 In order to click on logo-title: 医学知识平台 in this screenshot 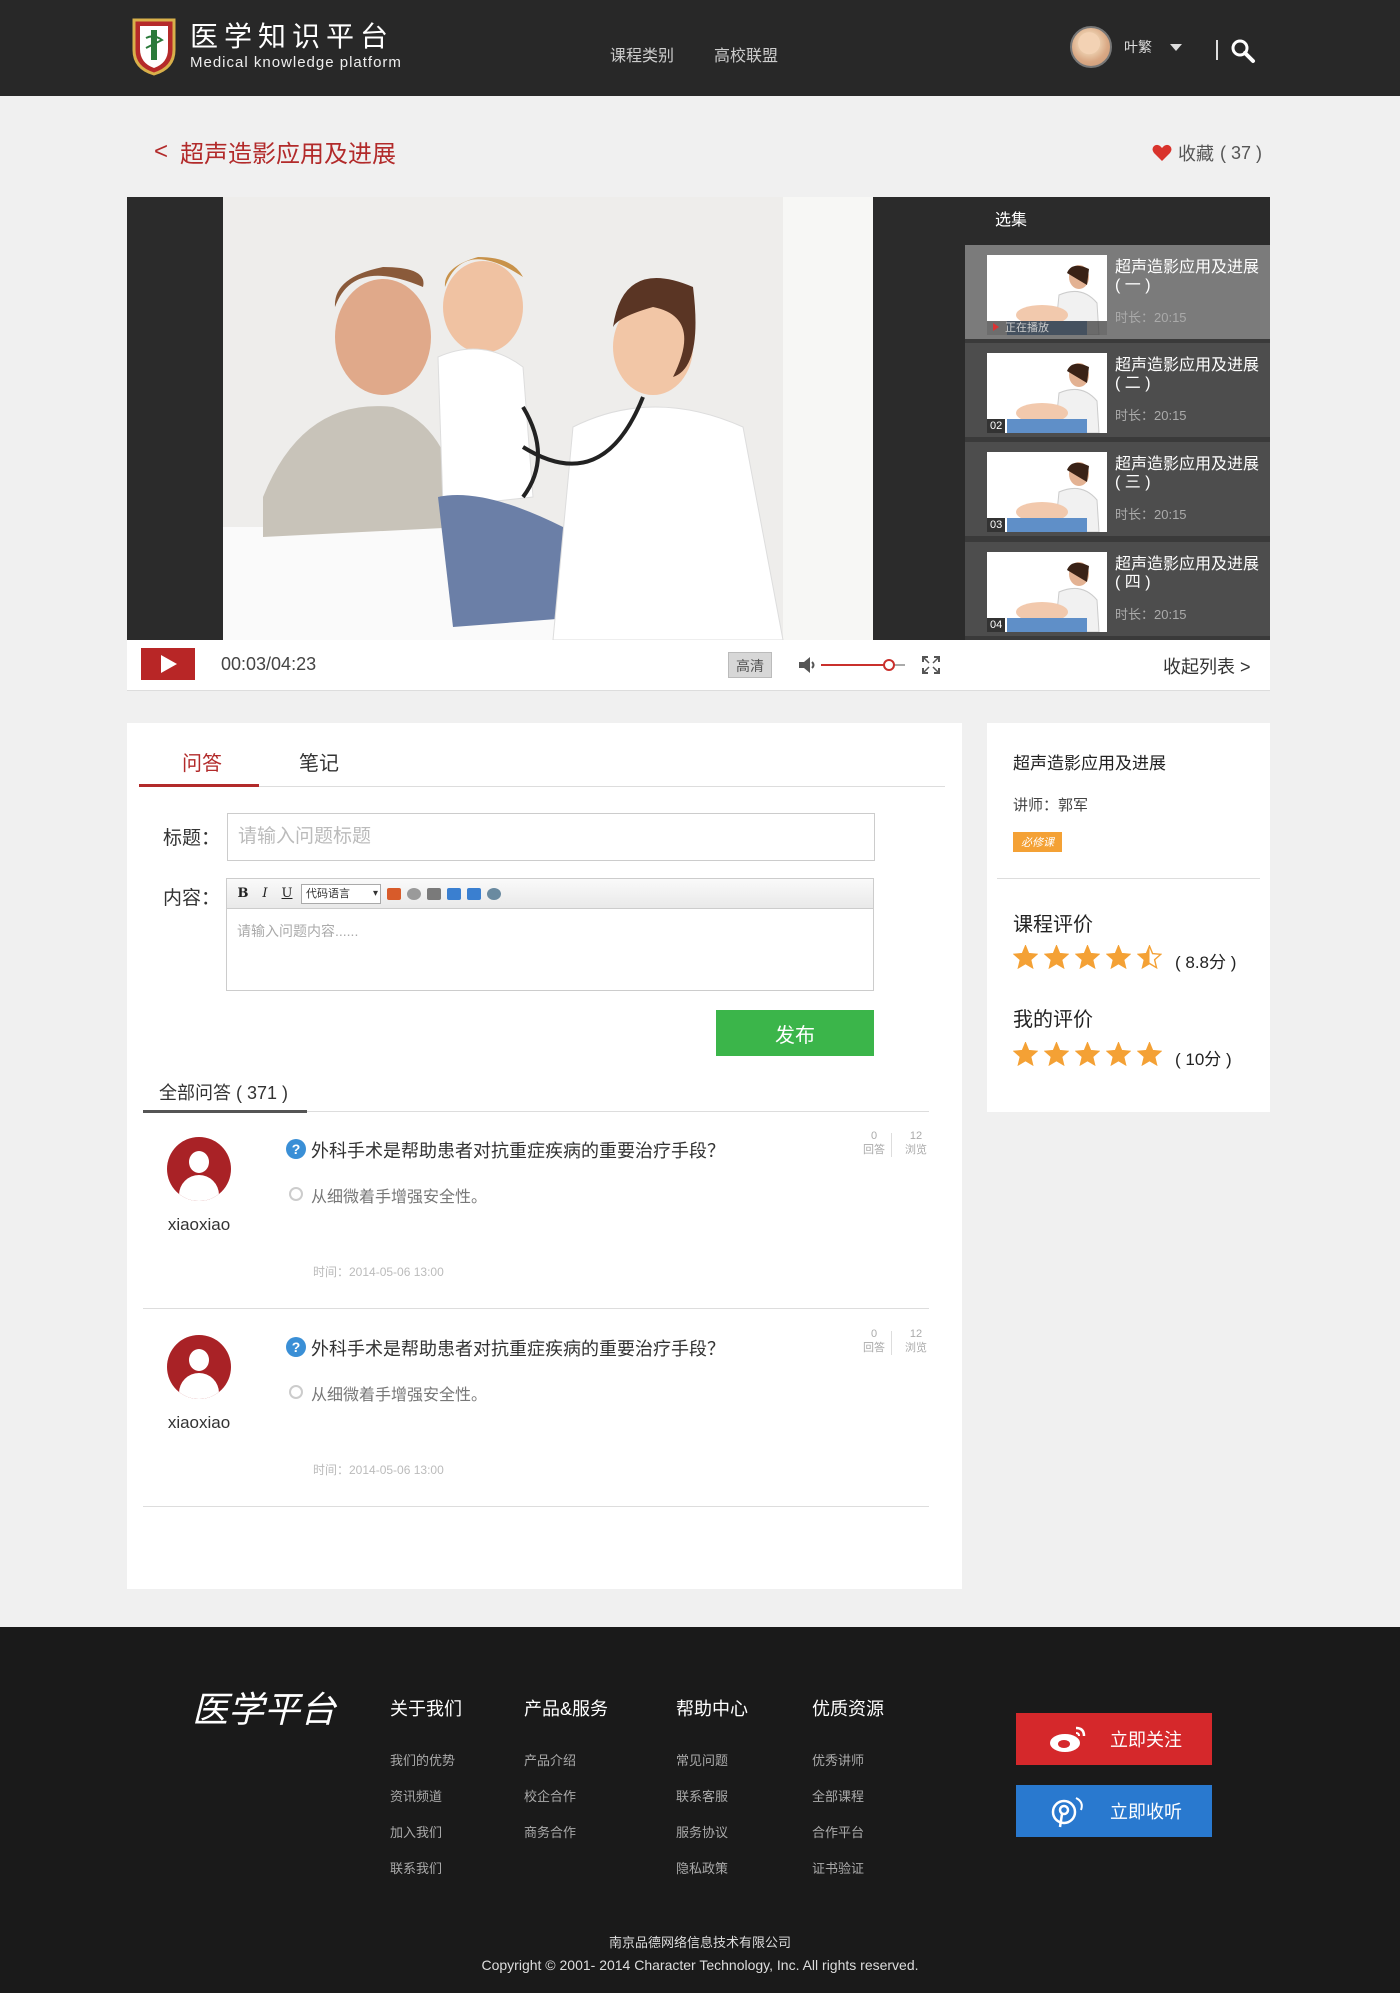, I will do `click(292, 36)`.